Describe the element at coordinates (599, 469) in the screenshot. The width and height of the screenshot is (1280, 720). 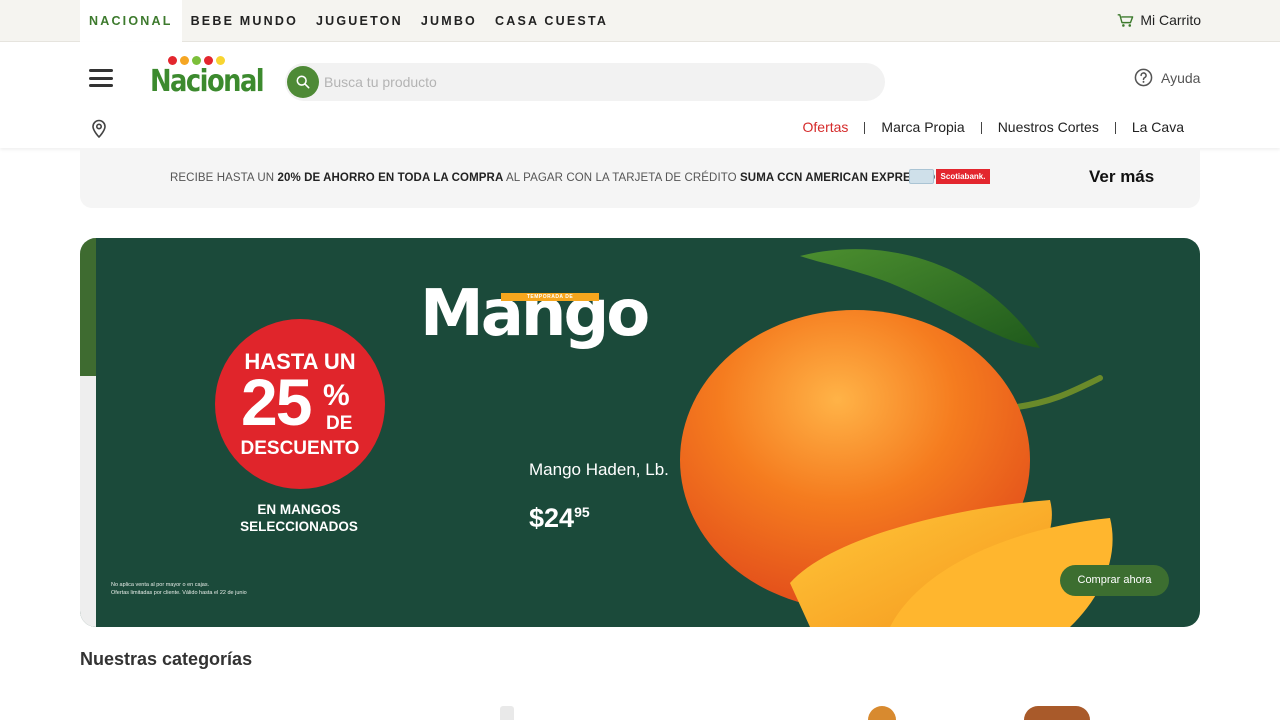
I see `product-name: Mango Haden, Lb.` at that location.